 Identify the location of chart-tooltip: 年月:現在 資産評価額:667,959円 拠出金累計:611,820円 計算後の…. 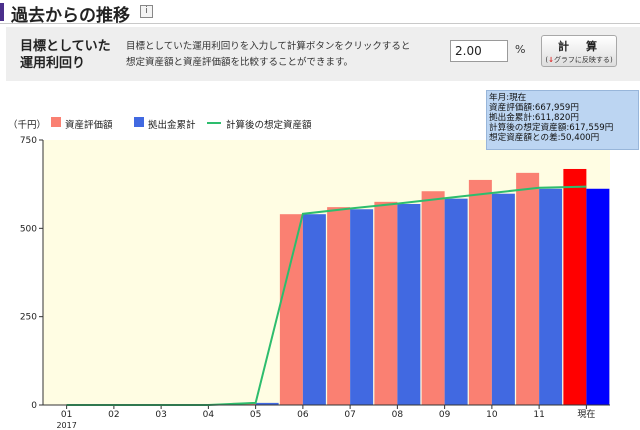
(562, 120).